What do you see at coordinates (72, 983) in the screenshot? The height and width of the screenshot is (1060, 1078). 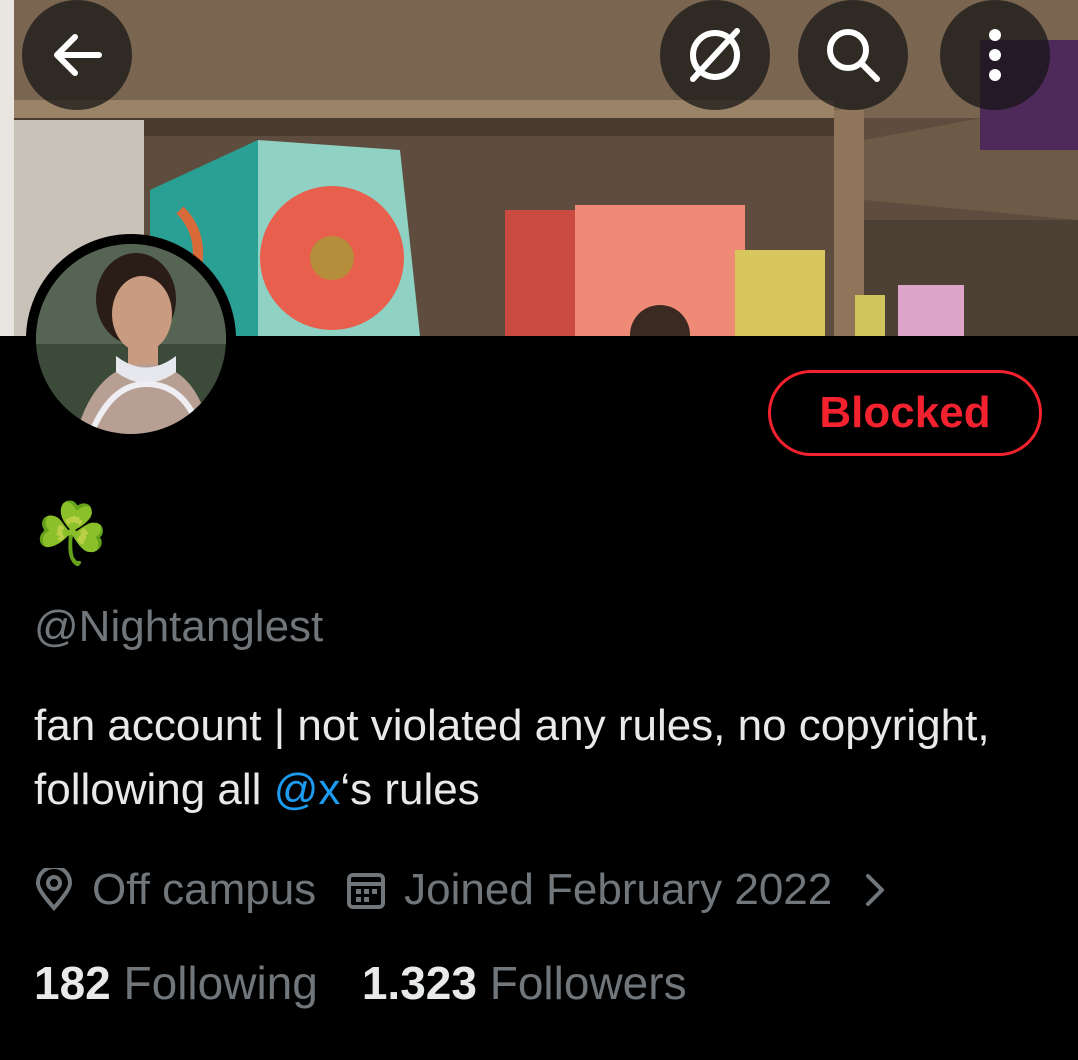 I see `following-count: 182` at bounding box center [72, 983].